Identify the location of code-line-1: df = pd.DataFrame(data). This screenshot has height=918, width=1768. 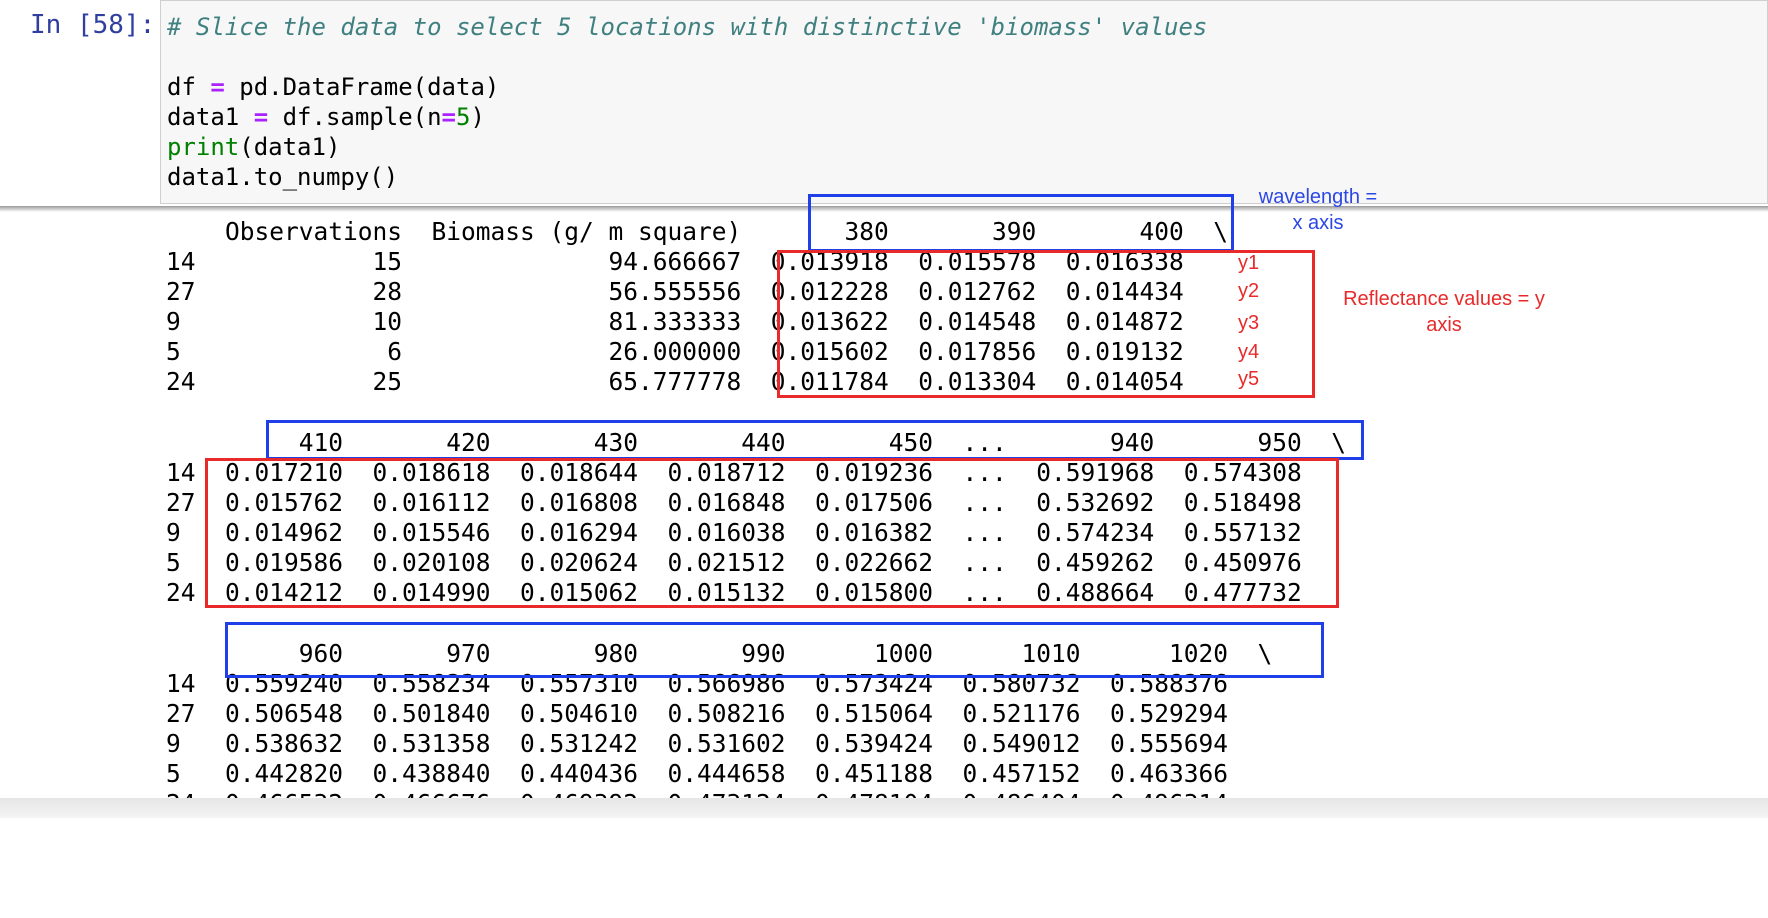
(333, 87).